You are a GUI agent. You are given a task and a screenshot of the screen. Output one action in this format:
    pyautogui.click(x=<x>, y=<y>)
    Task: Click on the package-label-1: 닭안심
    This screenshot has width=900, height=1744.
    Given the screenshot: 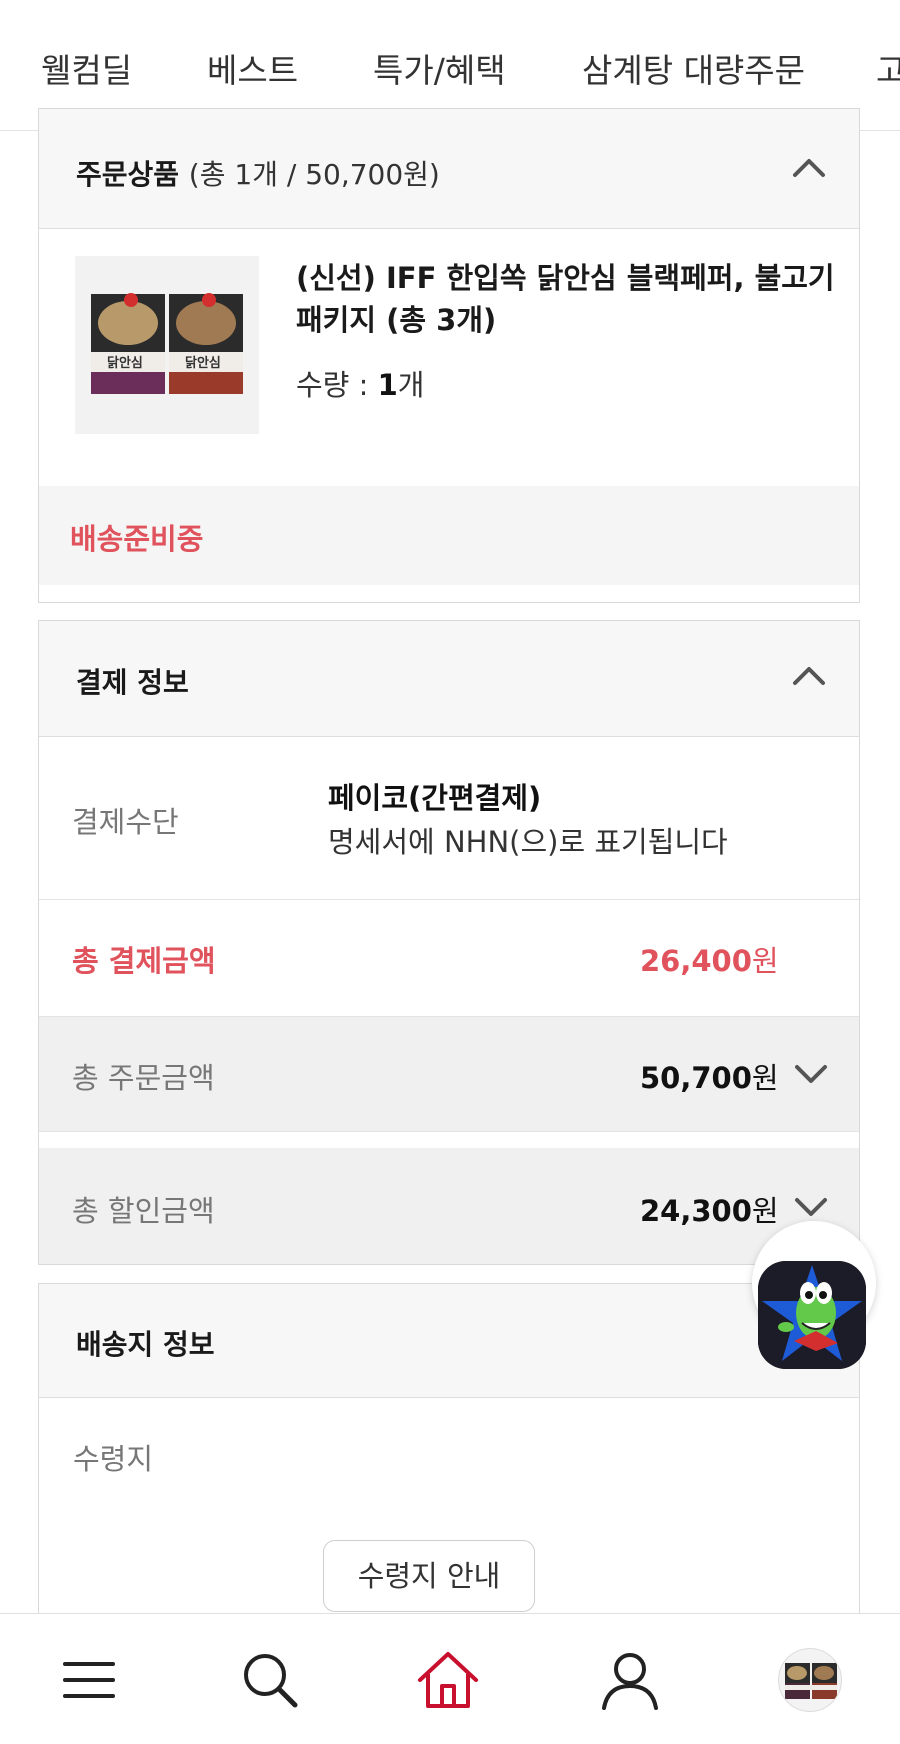 What is the action you would take?
    pyautogui.click(x=125, y=363)
    